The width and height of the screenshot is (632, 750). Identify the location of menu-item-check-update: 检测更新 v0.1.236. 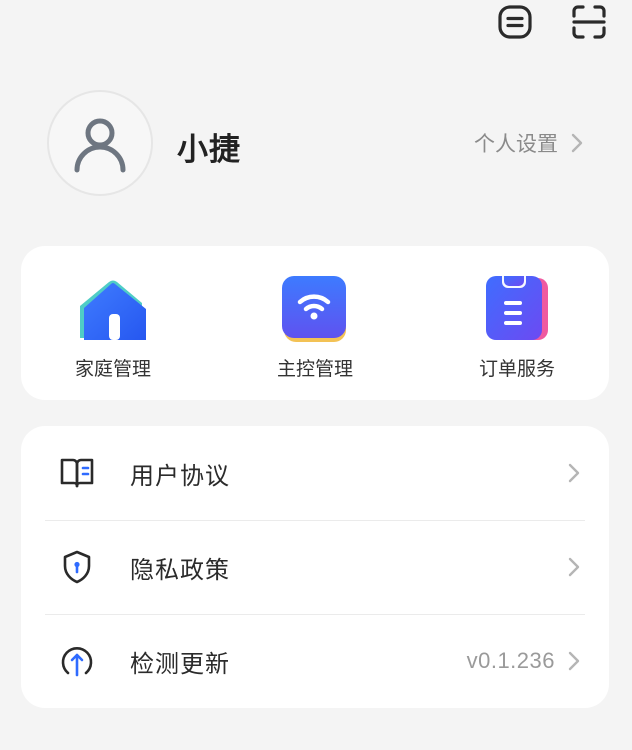
(315, 661).